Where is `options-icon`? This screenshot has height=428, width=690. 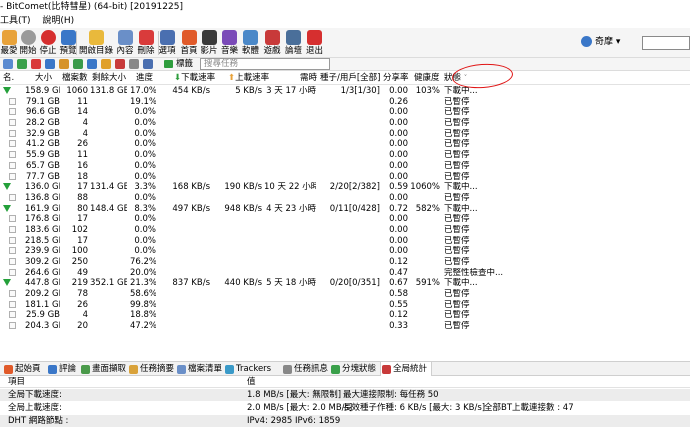 options-icon is located at coordinates (167, 37).